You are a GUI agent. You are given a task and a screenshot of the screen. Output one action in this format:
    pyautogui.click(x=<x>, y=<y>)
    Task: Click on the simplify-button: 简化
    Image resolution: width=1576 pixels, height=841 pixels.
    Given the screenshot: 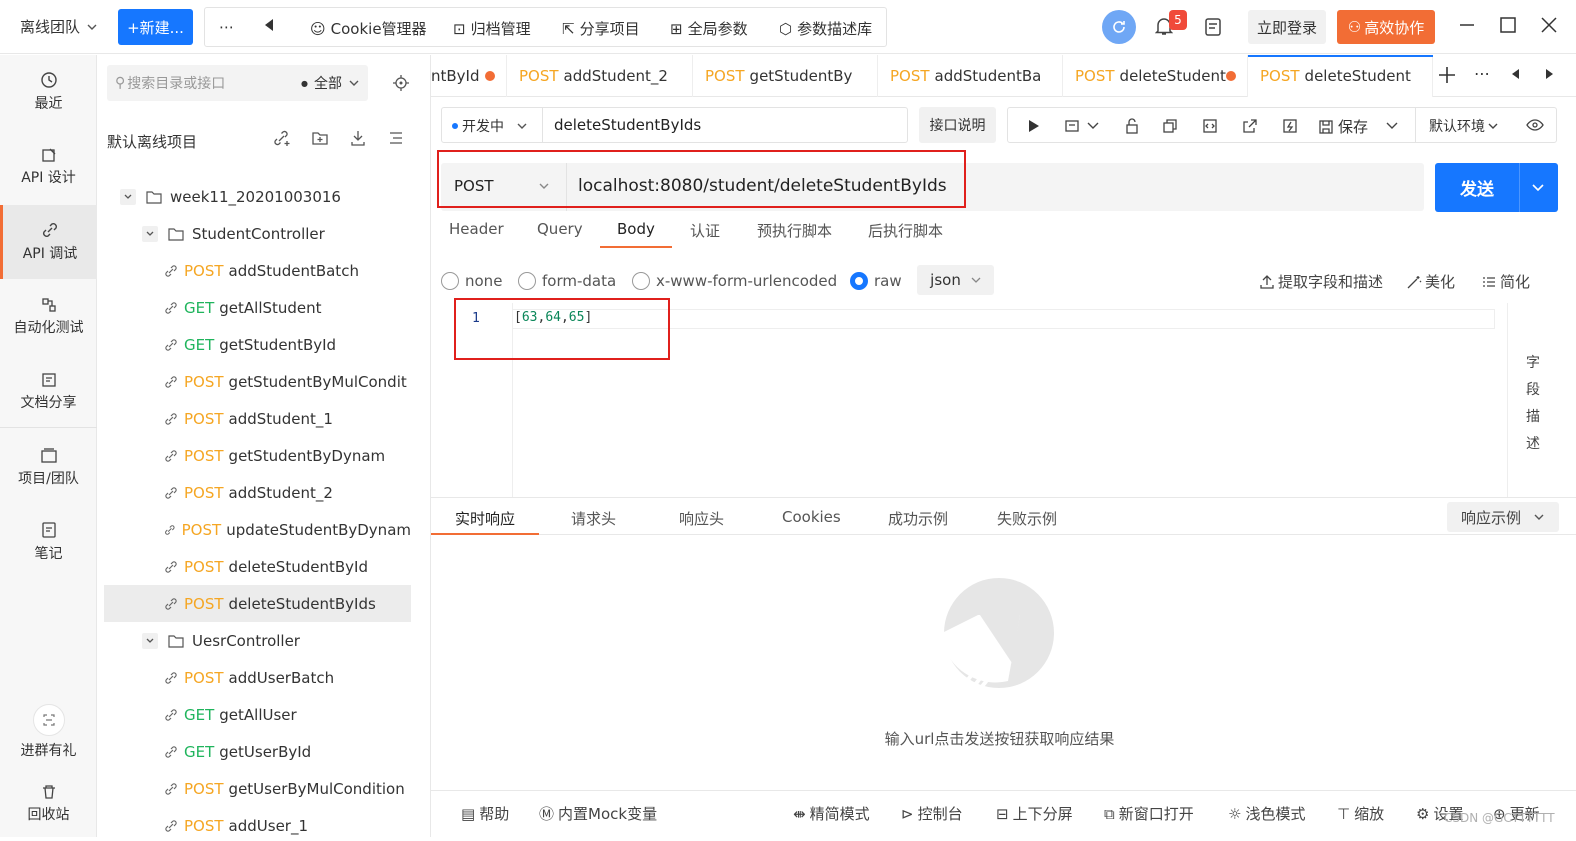 What is the action you would take?
    pyautogui.click(x=1505, y=281)
    